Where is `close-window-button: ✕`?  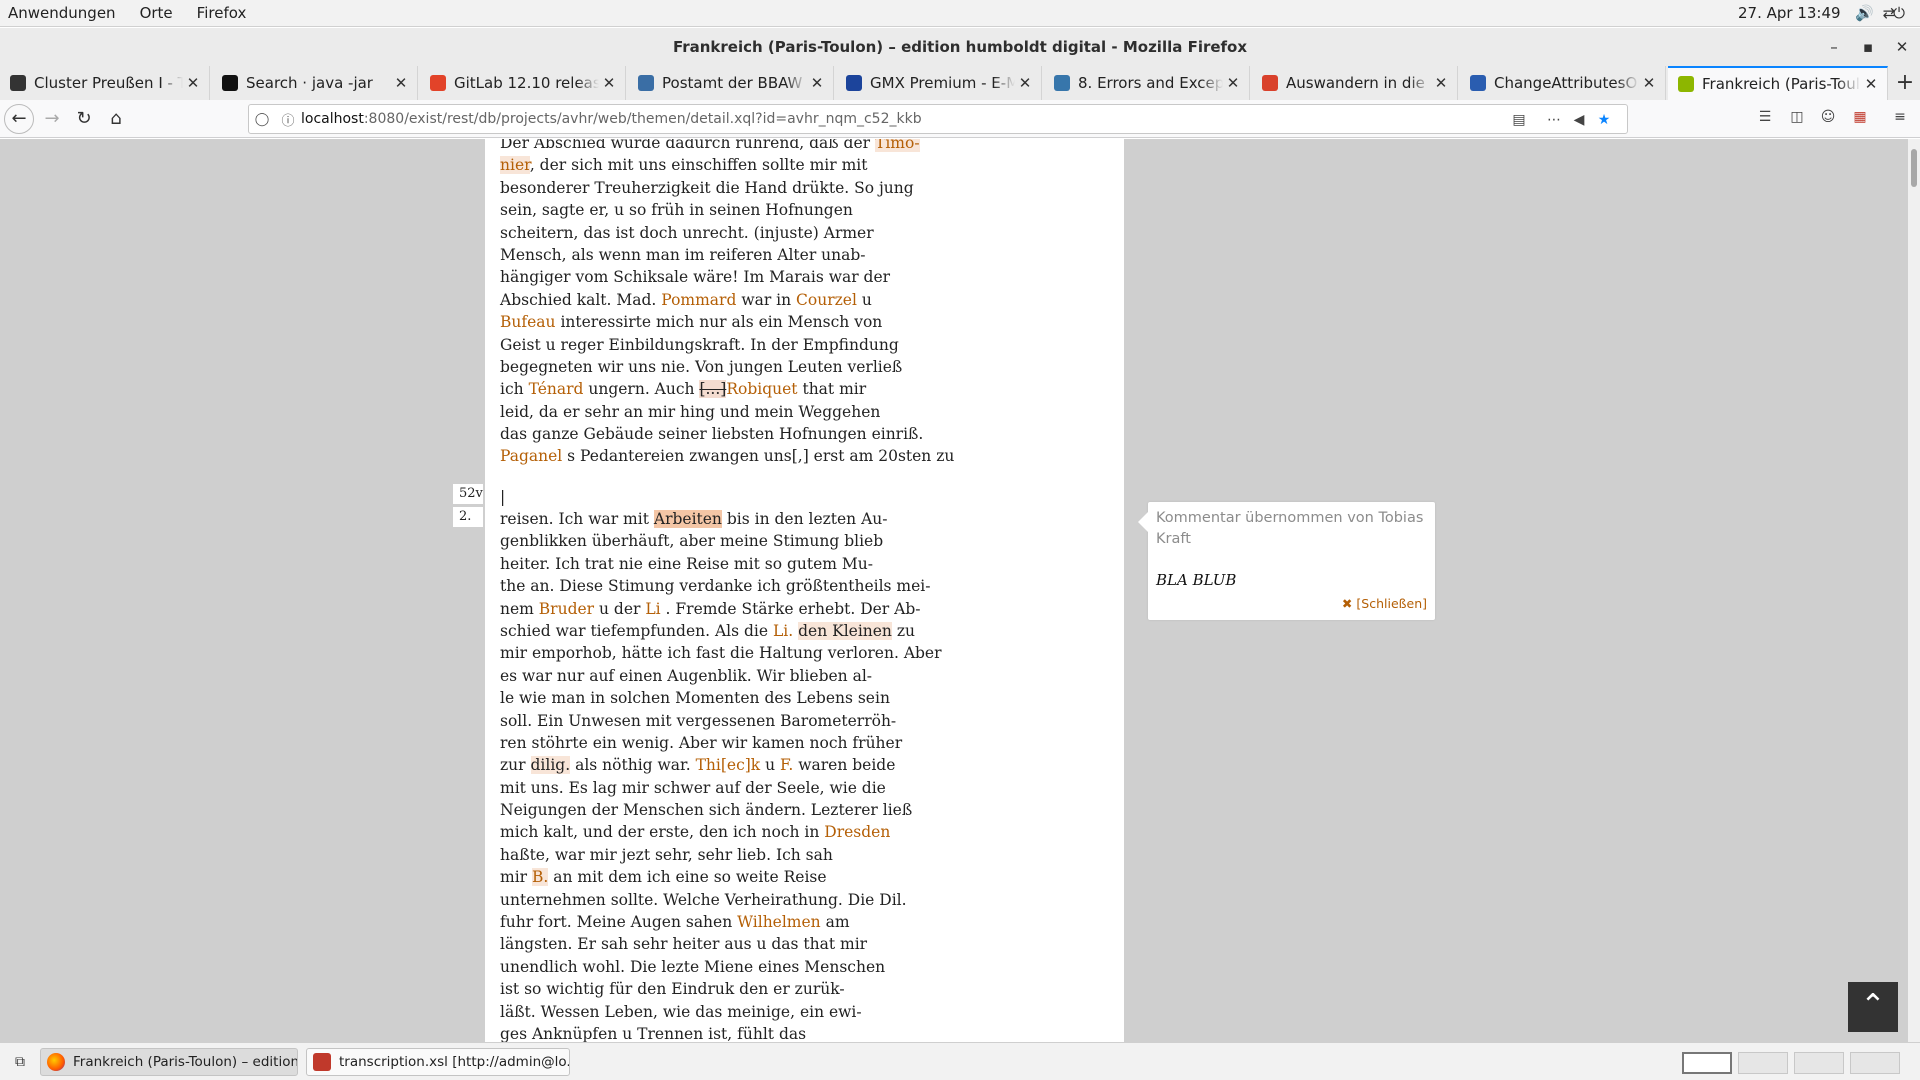
close-window-button: ✕ is located at coordinates (1902, 47).